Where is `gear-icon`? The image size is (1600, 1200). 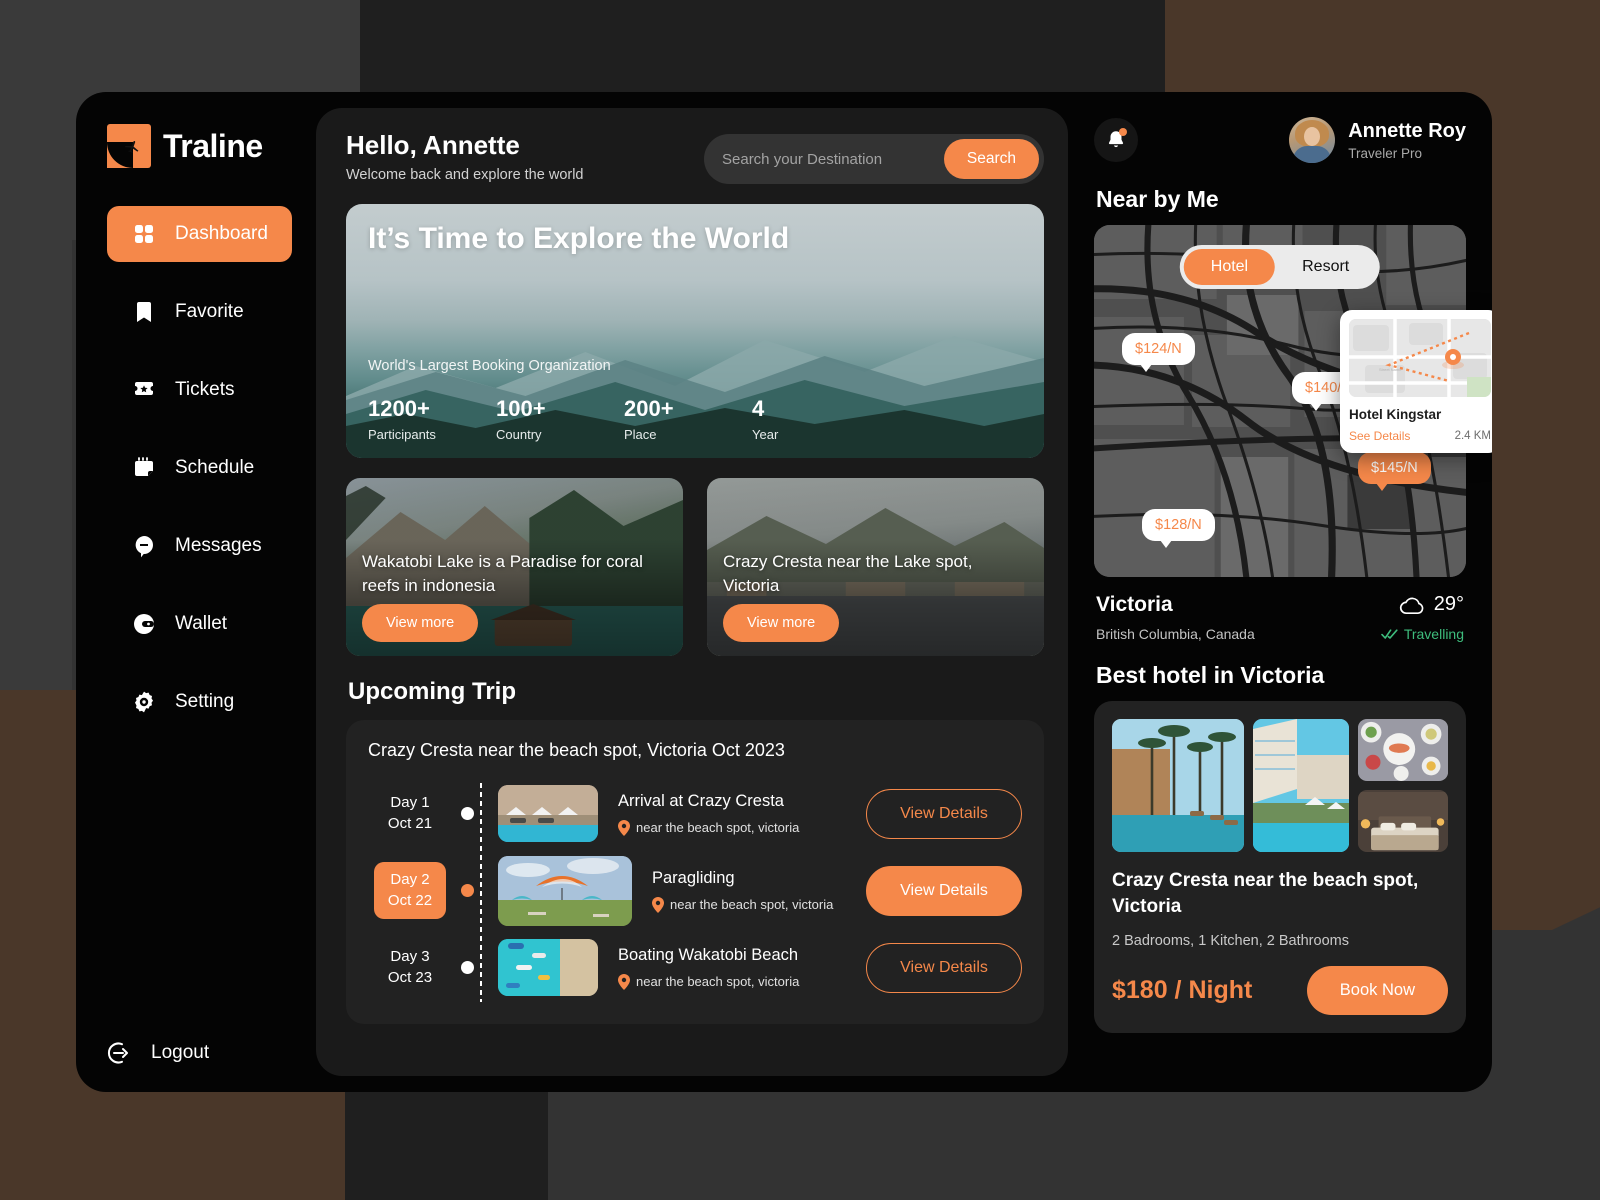
gear-icon is located at coordinates (144, 702).